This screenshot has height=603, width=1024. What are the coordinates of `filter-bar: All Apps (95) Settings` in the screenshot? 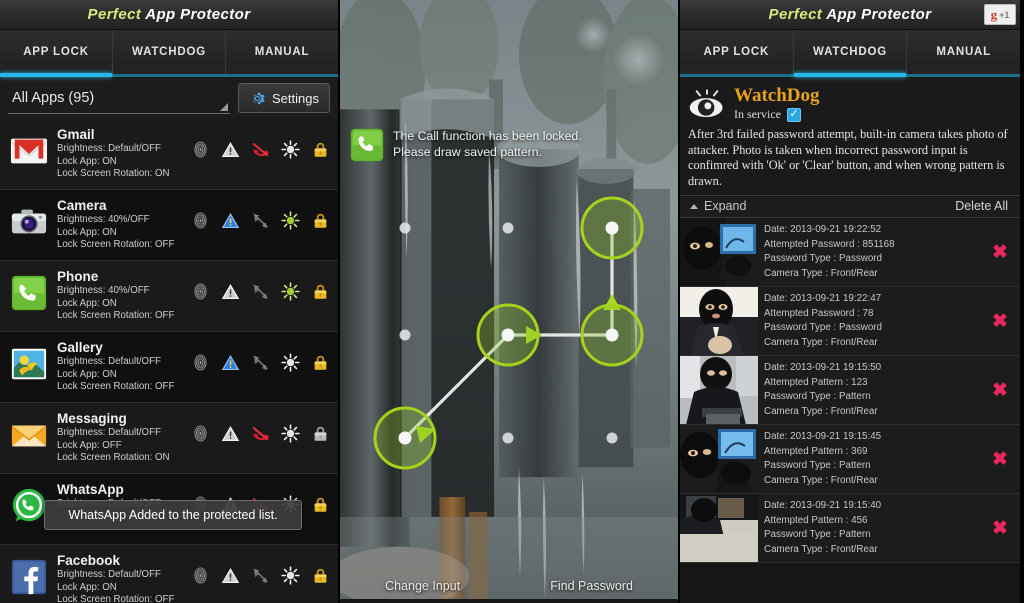 It's located at (169, 98).